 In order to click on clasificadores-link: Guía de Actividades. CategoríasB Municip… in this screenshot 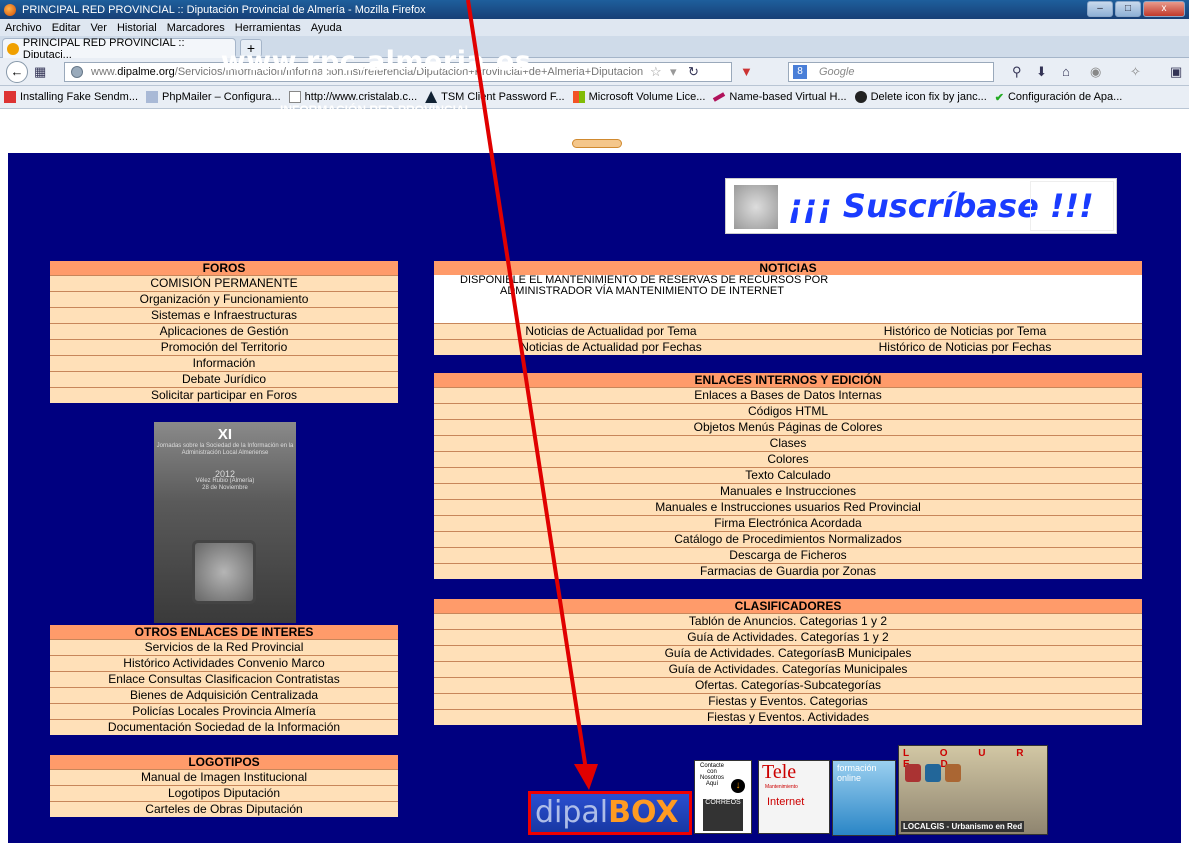, I will do `click(788, 653)`.